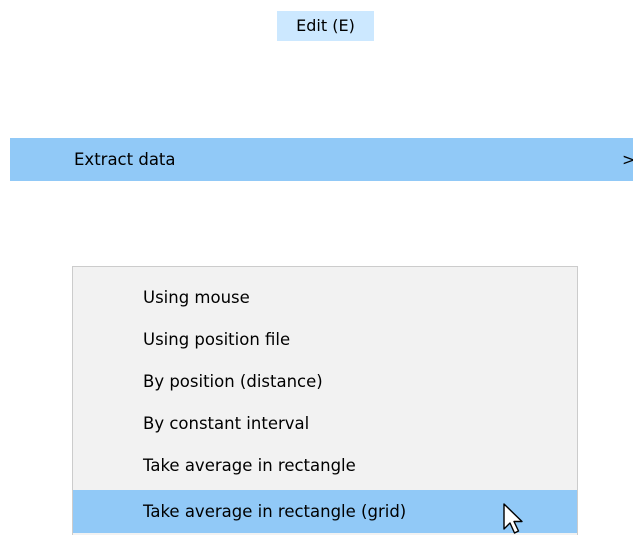 The width and height of the screenshot is (633, 536). What do you see at coordinates (325, 26) in the screenshot?
I see `edit-menu-title: Edit (E)` at bounding box center [325, 26].